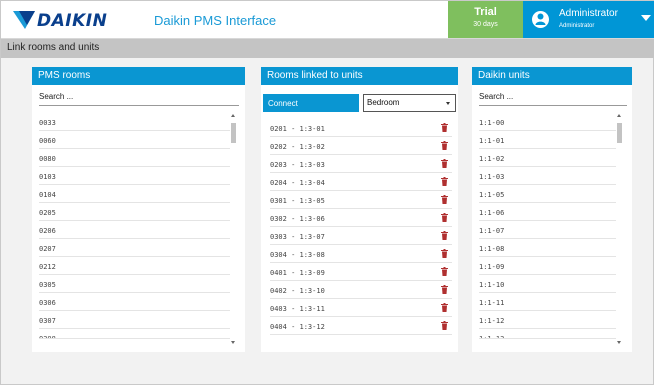 This screenshot has height=385, width=654. I want to click on link-label: 0204 - 1:3-04, so click(297, 183).